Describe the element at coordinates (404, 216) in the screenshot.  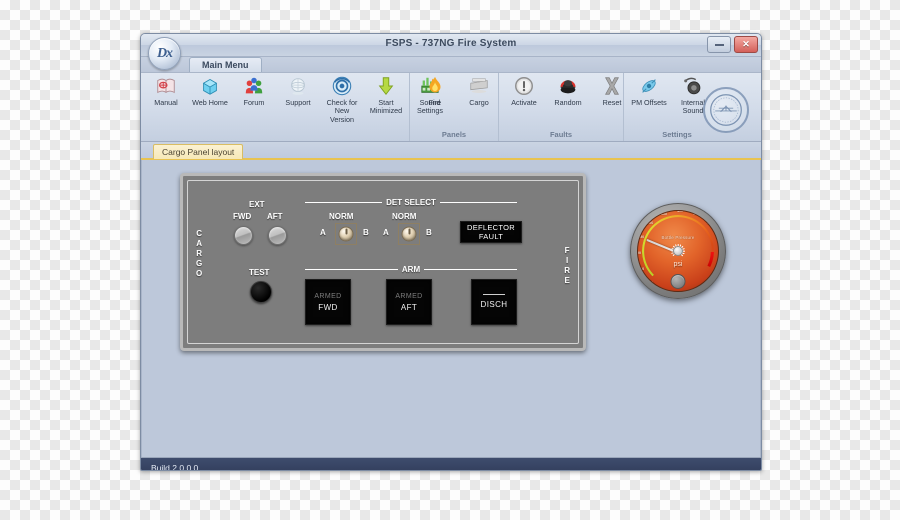
I see `det-switch-2-norm-label: NORM` at that location.